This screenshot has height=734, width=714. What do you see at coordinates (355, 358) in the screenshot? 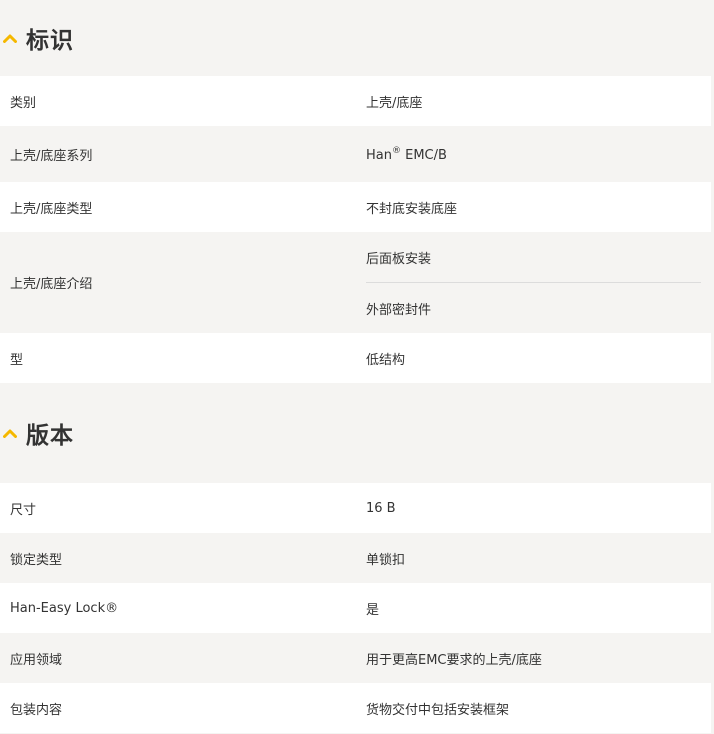
I see `table-row: 型 低结构` at bounding box center [355, 358].